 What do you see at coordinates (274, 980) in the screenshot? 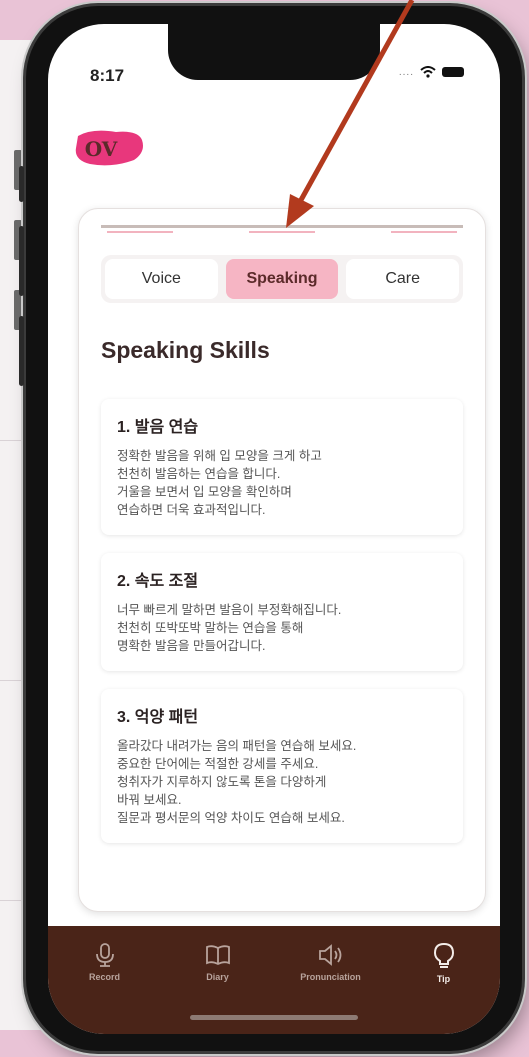
I see `bottom-tab-bar: Record Diary Pronunciation Tip` at bounding box center [274, 980].